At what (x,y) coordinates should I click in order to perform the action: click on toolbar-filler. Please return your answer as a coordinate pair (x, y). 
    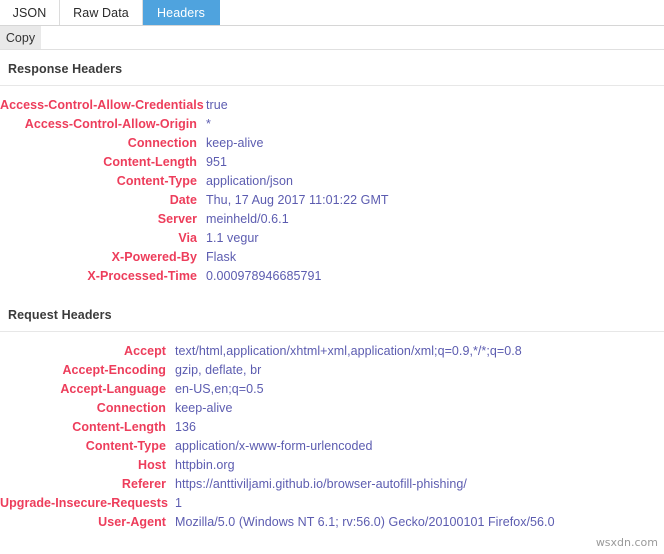
    Looking at the image, I should click on (352, 37).